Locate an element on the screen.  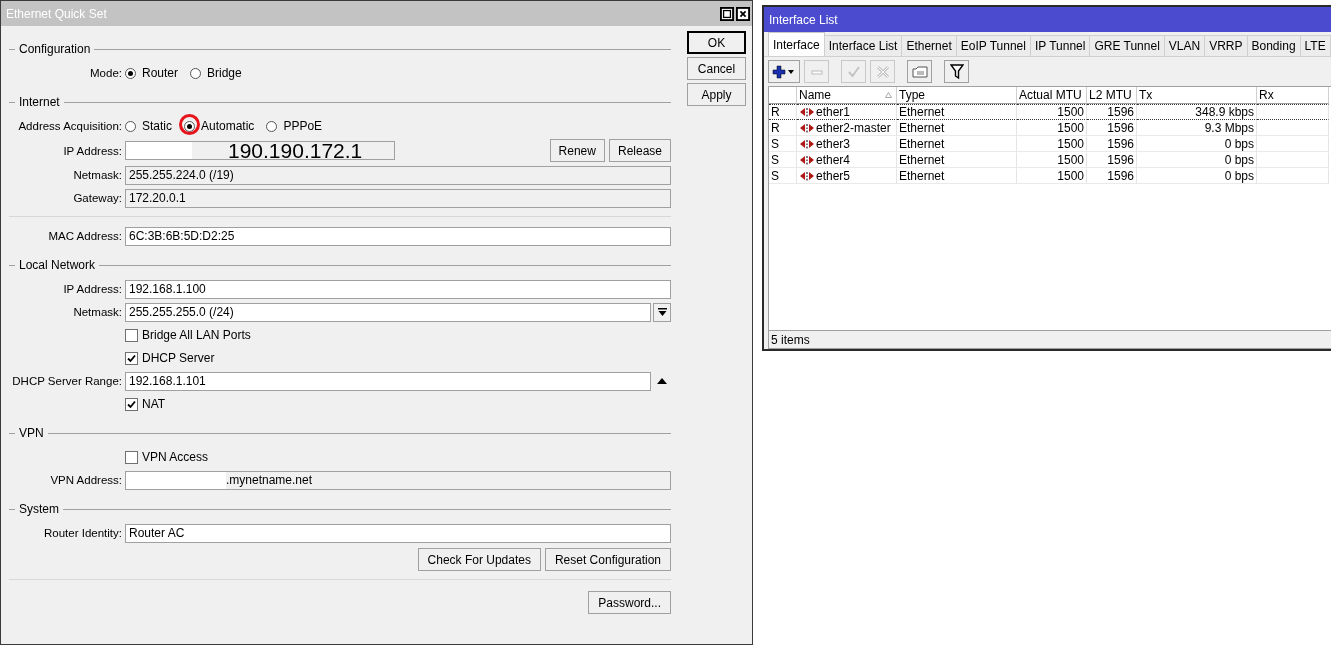
field-label: Netmask: is located at coordinates (97, 175).